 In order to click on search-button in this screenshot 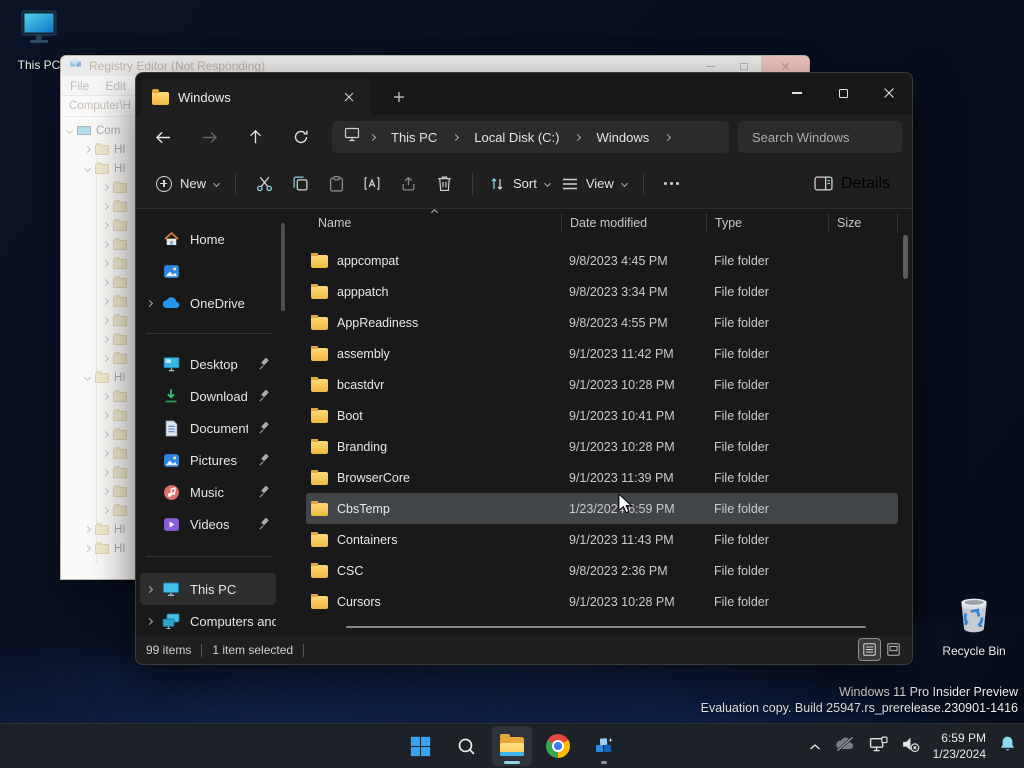, I will do `click(466, 746)`.